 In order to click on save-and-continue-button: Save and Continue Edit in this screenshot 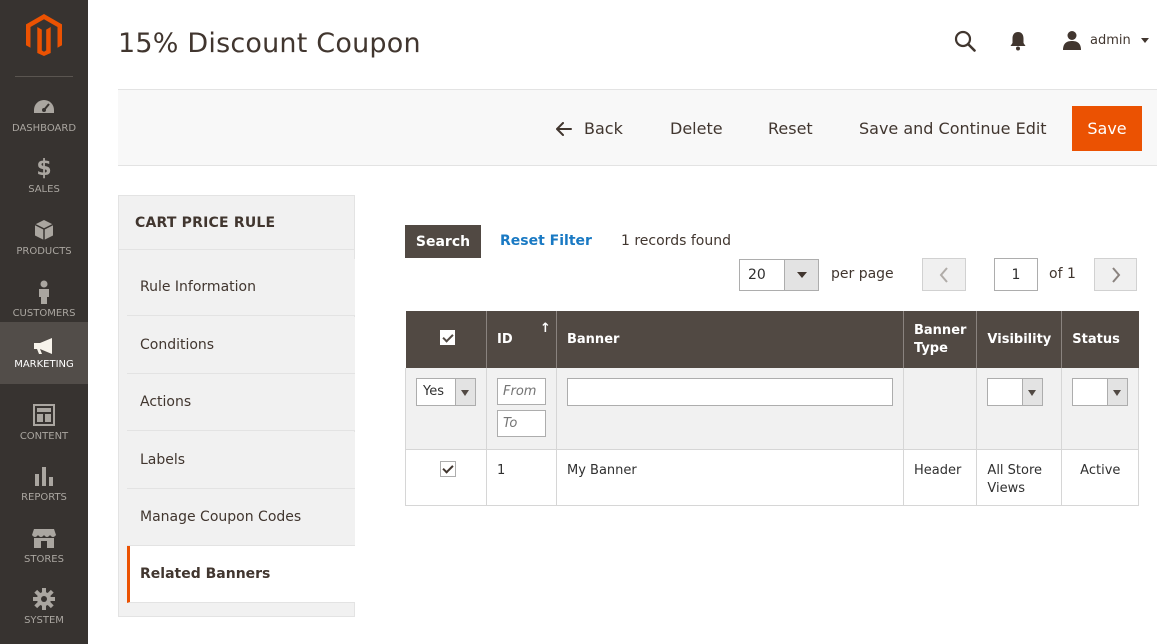, I will do `click(953, 128)`.